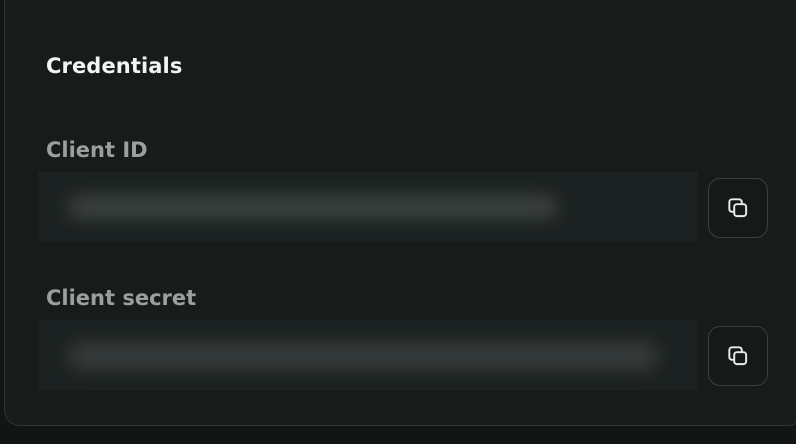 This screenshot has width=796, height=444. I want to click on client-id-field, so click(368, 207).